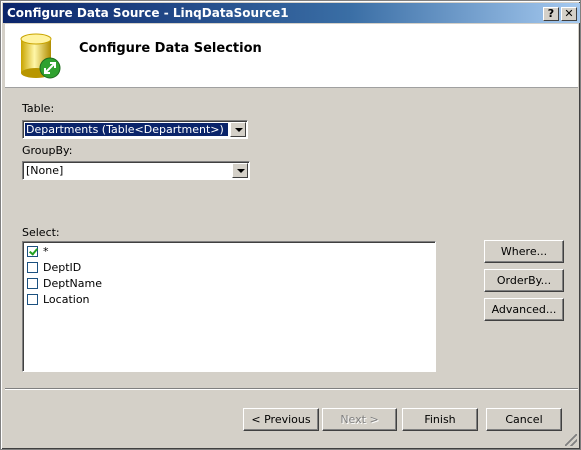  What do you see at coordinates (136, 170) in the screenshot?
I see `groupby-dropdown: [None]` at bounding box center [136, 170].